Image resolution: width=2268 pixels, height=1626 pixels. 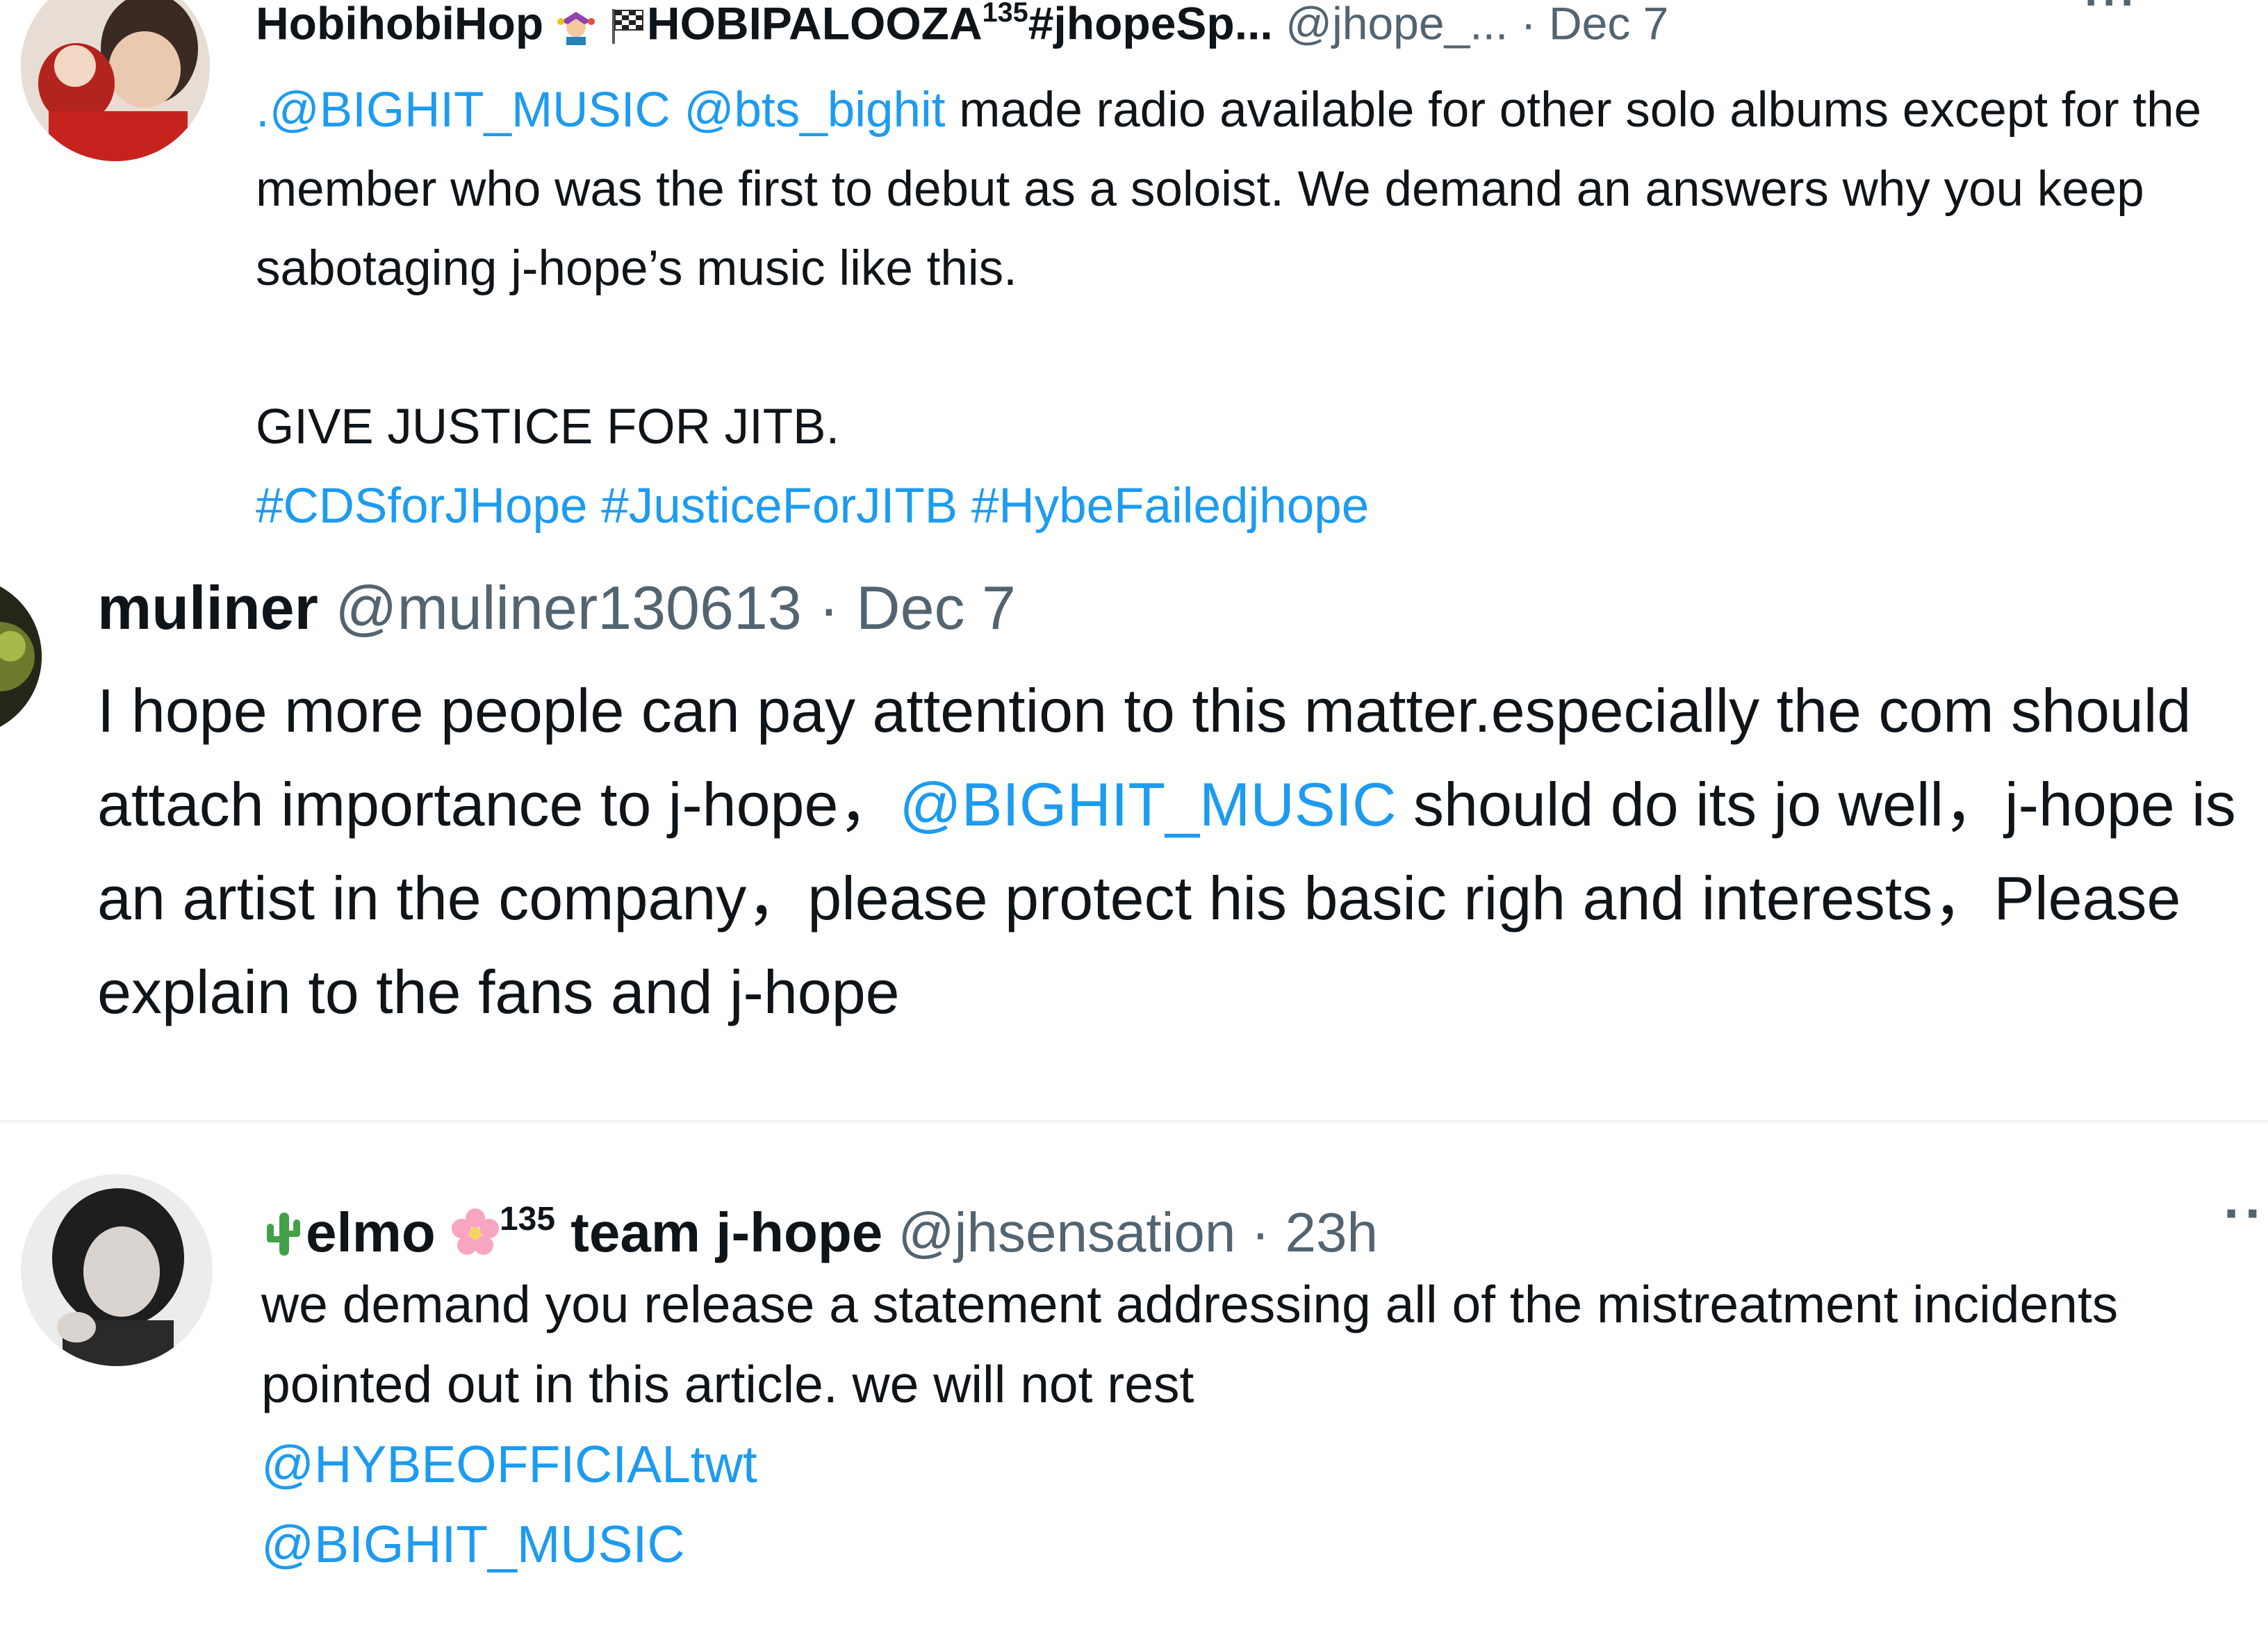 What do you see at coordinates (371, 1232) in the screenshot?
I see `display-name: elmo` at bounding box center [371, 1232].